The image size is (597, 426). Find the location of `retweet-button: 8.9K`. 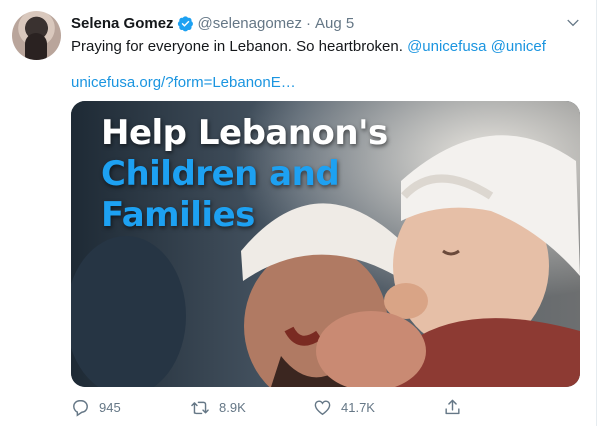

retweet-button: 8.9K is located at coordinates (218, 407).